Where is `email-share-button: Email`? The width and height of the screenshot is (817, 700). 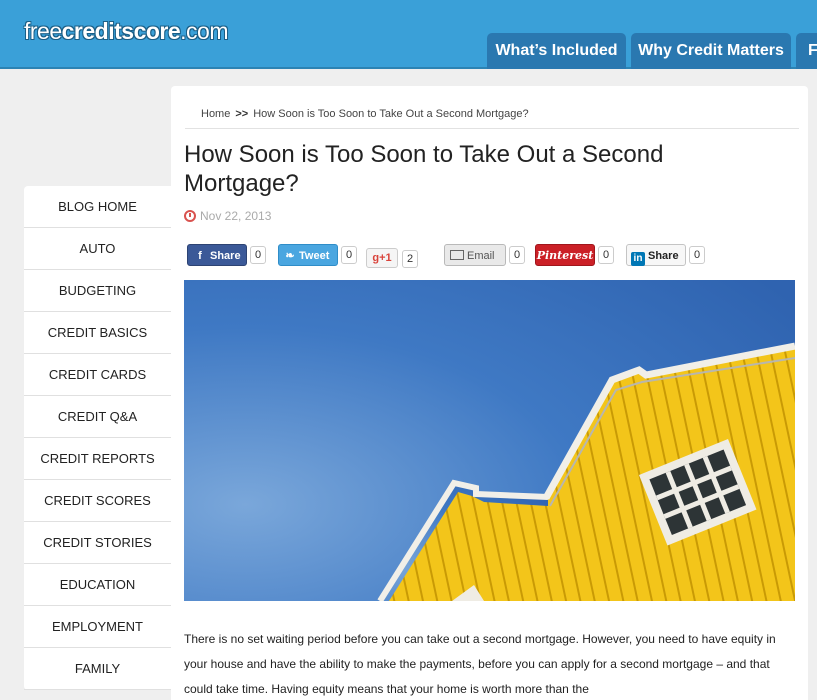
email-share-button: Email is located at coordinates (475, 255).